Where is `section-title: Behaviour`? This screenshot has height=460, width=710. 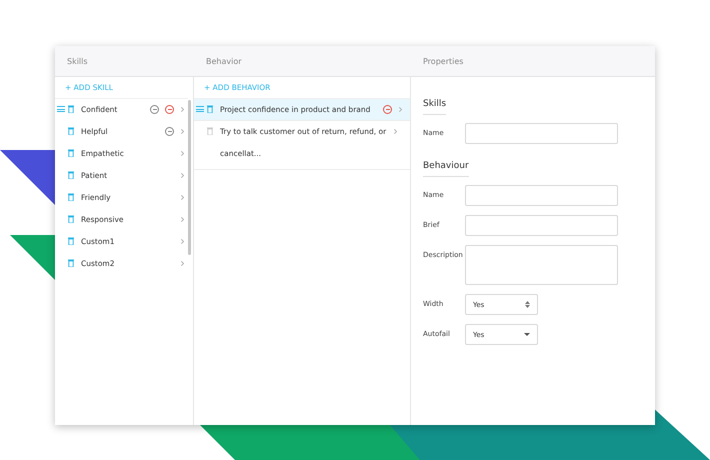
section-title: Behaviour is located at coordinates (446, 169).